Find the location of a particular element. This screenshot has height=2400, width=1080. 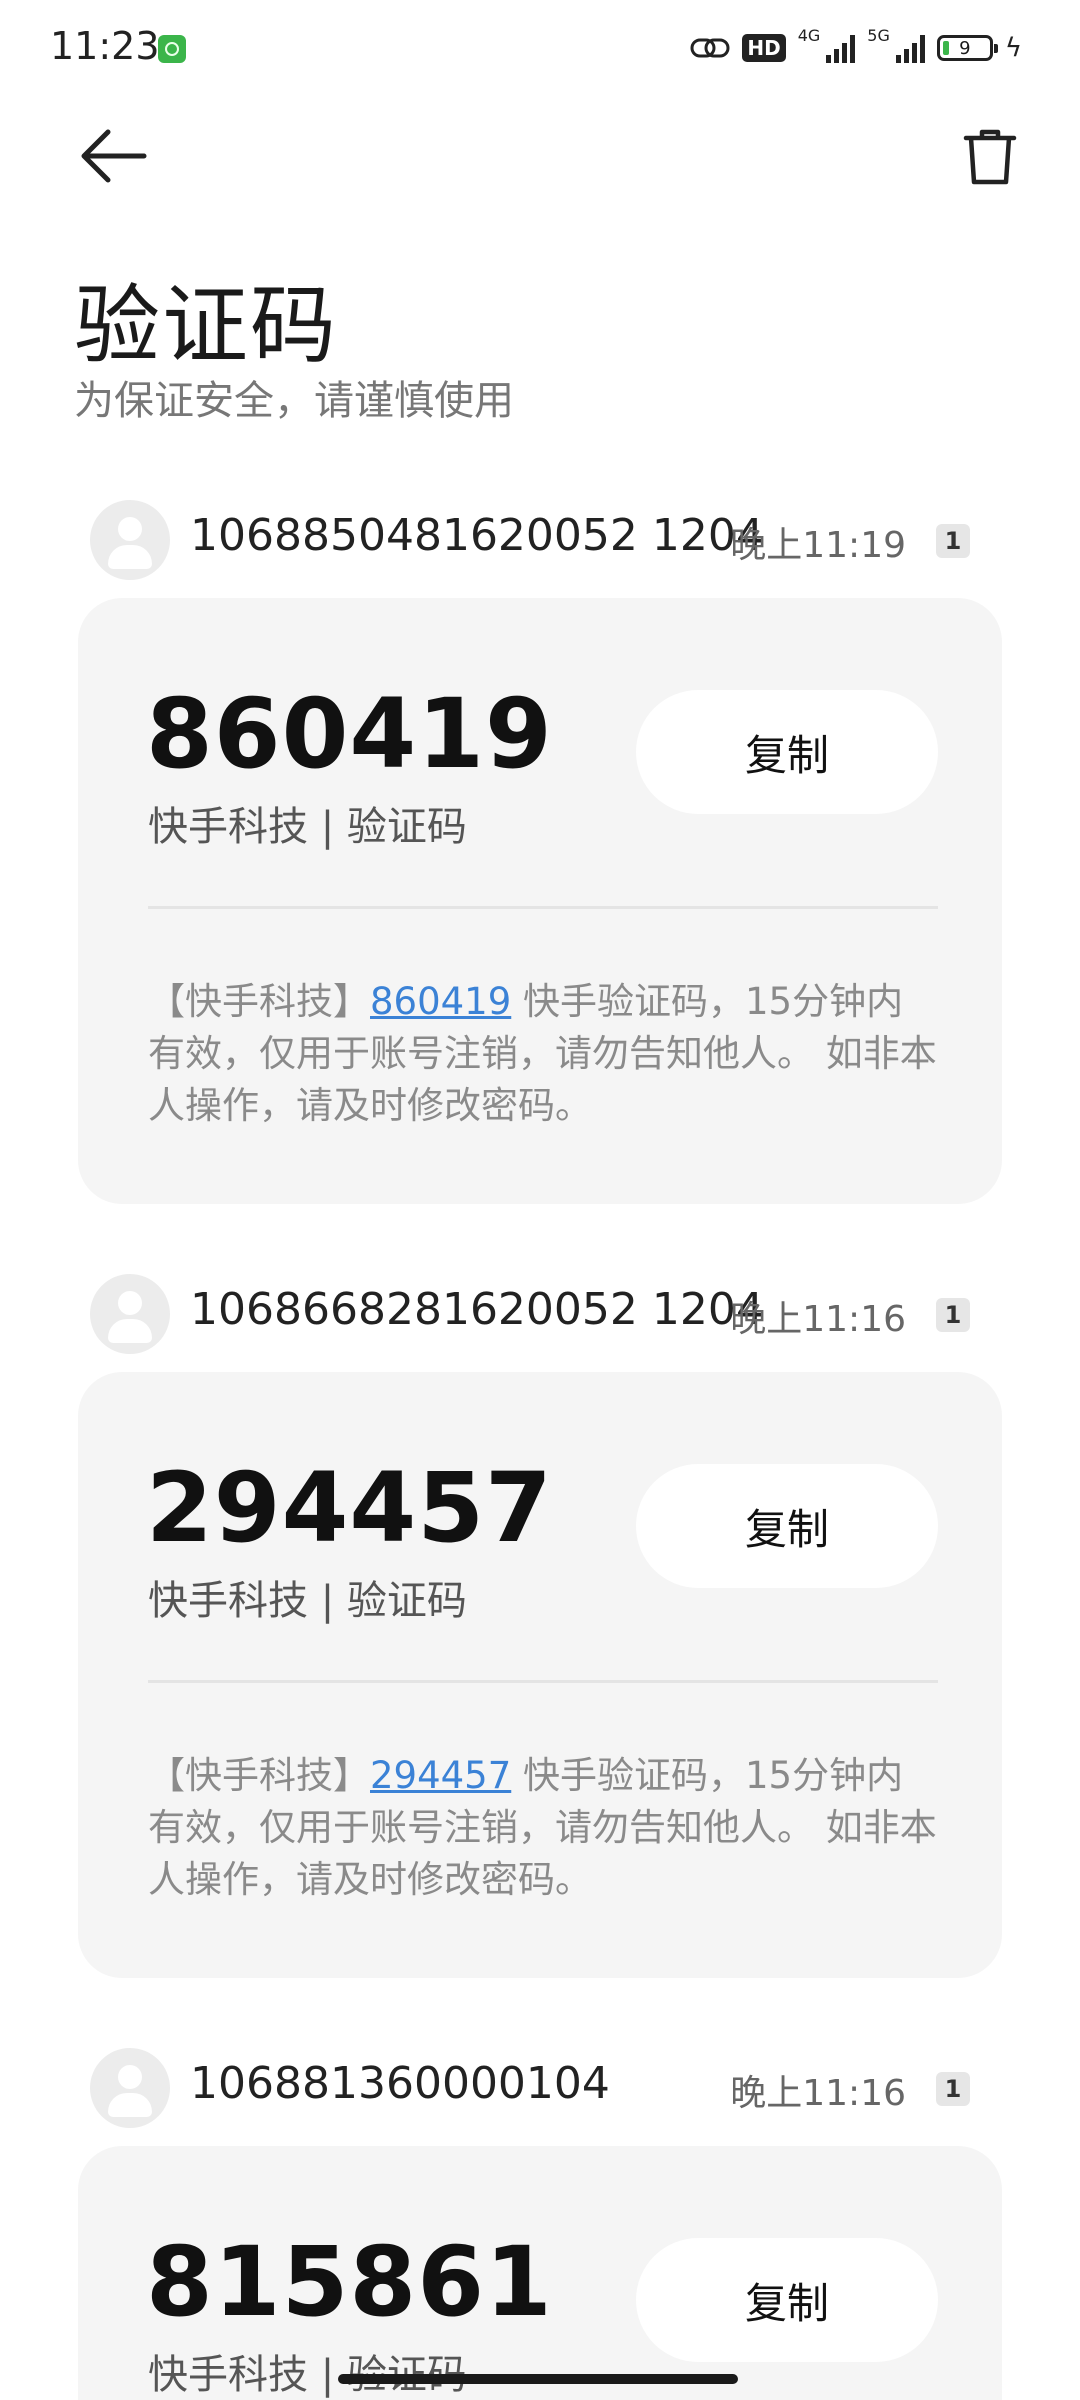

battery-level: 9 is located at coordinates (965, 48).